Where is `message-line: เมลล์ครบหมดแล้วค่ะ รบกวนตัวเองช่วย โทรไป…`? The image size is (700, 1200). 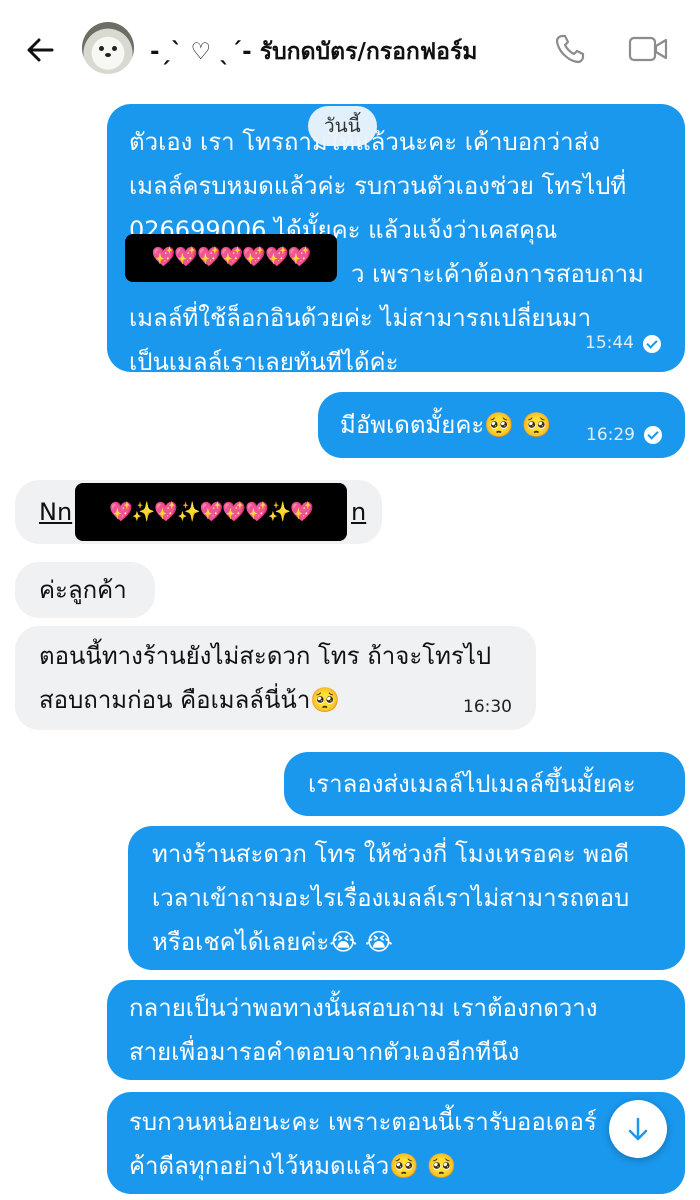 message-line: เมลล์ครบหมดแล้วค่ะ รบกวนตัวเองช่วย โทรไป… is located at coordinates (378, 186).